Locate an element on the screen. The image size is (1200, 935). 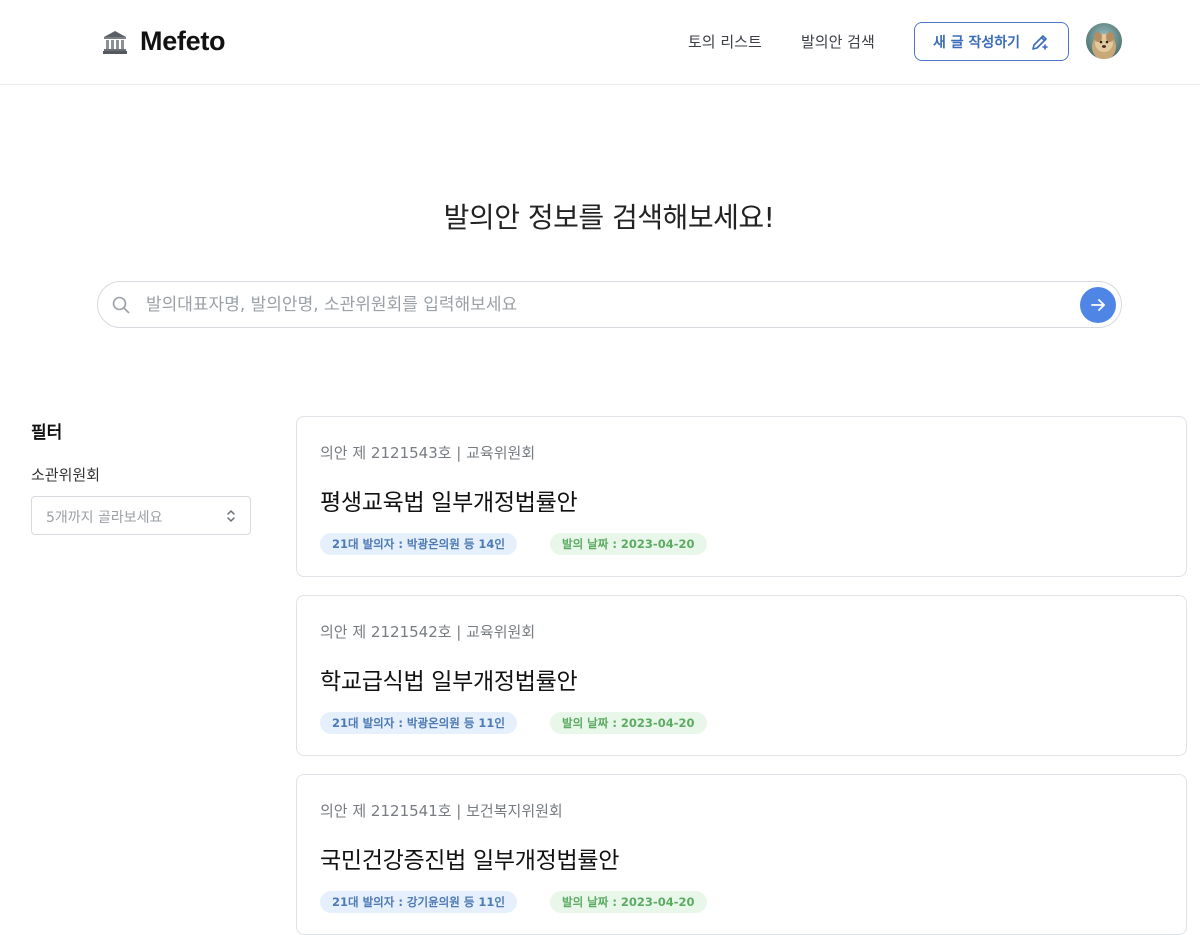
filter-heading: 필터 is located at coordinates (47, 433).